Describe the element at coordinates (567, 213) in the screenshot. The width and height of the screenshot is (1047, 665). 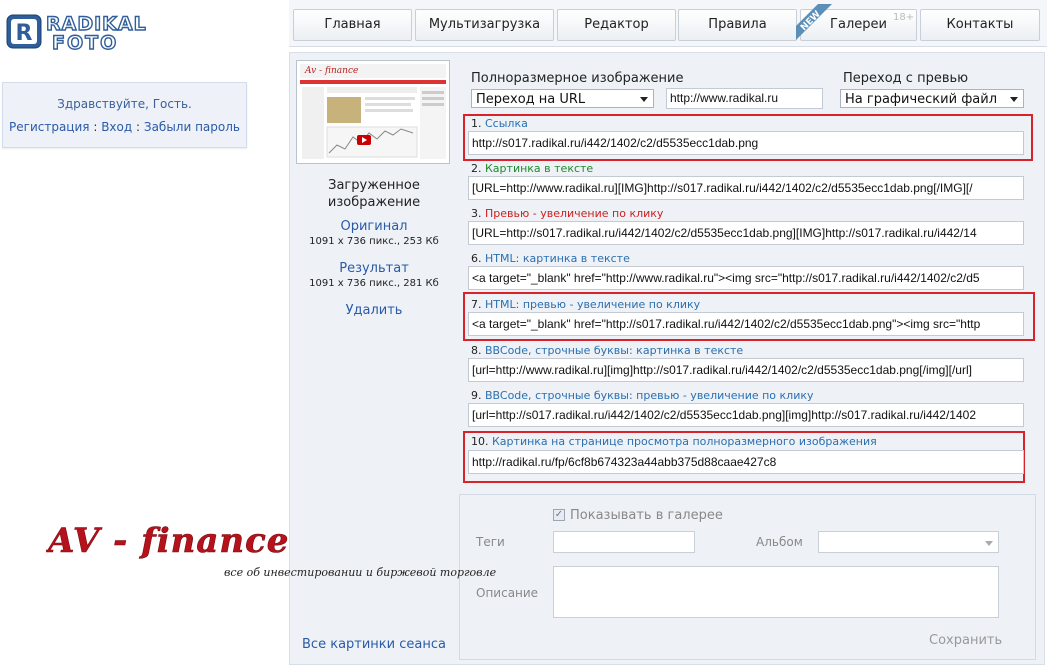
I see `field-label-preview-click: 3. Превью - увеличение по клику` at that location.